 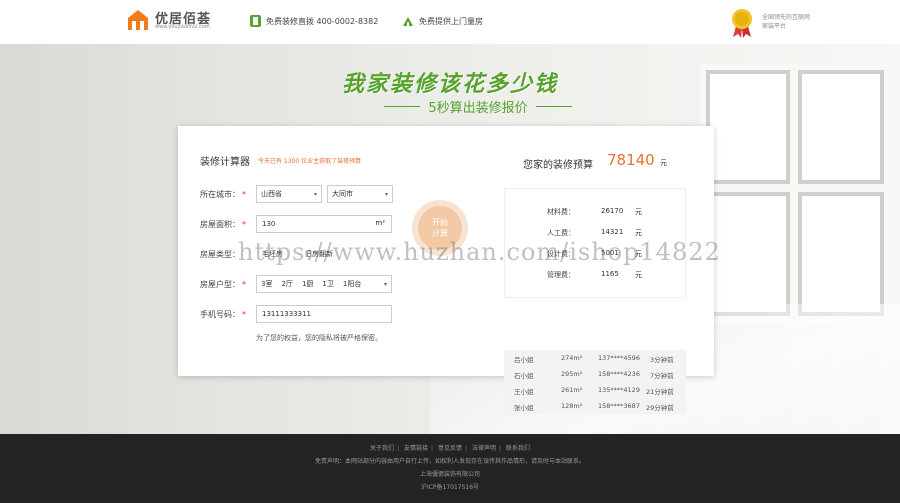 I want to click on phone-row: 手机号码： * 13111333311, so click(x=296, y=314).